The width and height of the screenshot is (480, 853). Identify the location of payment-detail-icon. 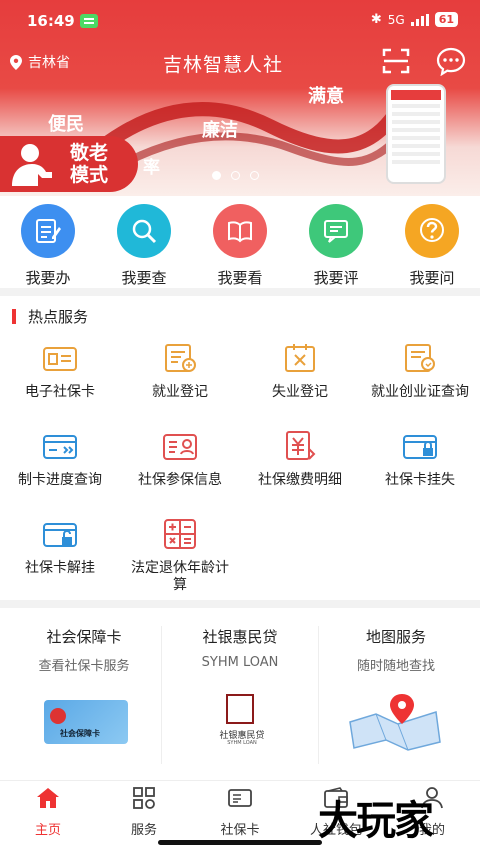
(301, 445).